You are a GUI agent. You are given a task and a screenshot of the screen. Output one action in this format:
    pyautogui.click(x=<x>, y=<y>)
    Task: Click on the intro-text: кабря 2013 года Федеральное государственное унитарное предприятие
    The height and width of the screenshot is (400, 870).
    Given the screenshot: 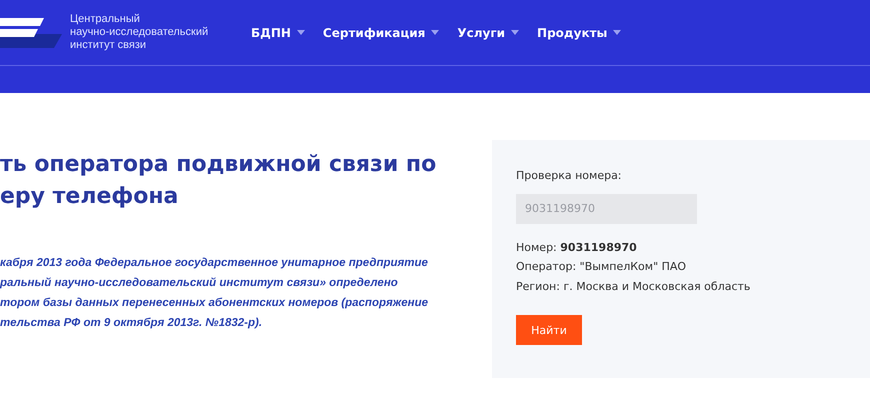 What is the action you would take?
    pyautogui.click(x=214, y=263)
    